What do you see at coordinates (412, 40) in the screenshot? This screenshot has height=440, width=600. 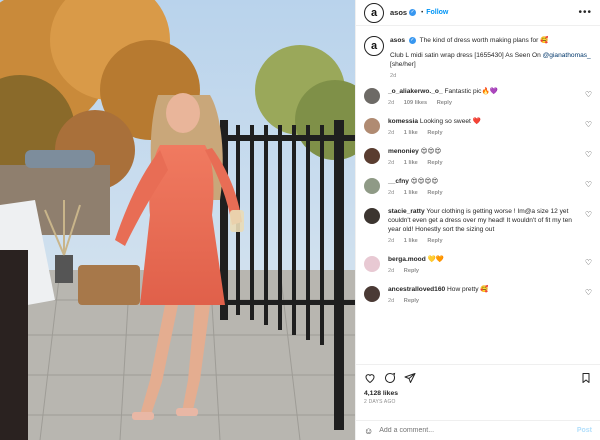 I see `verified-icon: ✓` at bounding box center [412, 40].